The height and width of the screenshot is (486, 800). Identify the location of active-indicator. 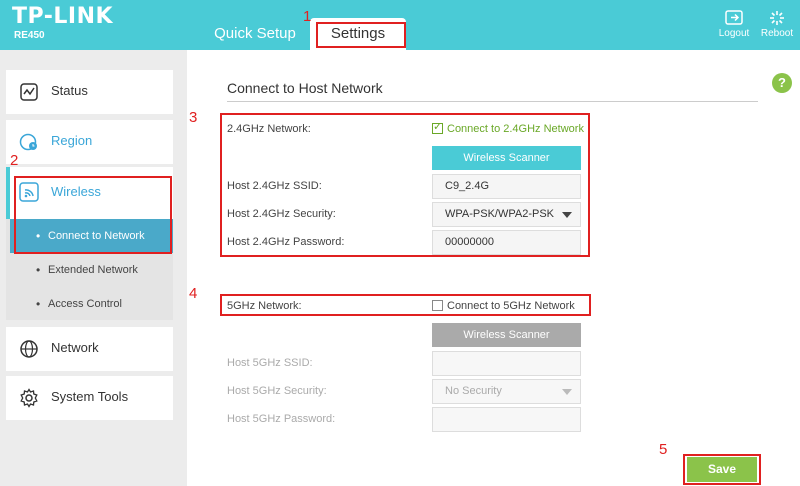
(8, 193).